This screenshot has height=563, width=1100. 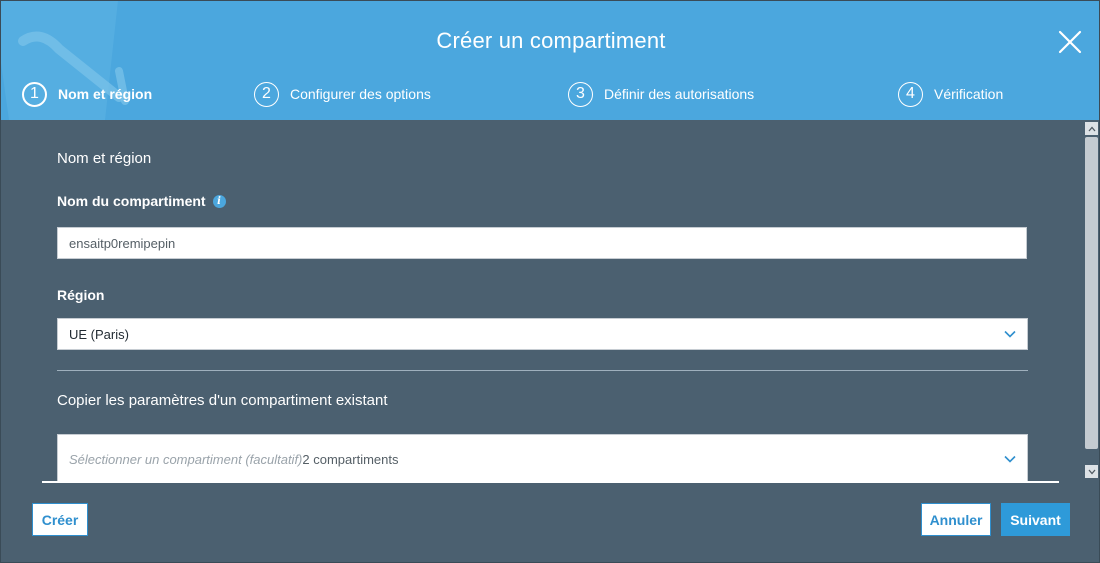 What do you see at coordinates (122, 243) in the screenshot?
I see `bucket-name-value: ensaitp0remipepin` at bounding box center [122, 243].